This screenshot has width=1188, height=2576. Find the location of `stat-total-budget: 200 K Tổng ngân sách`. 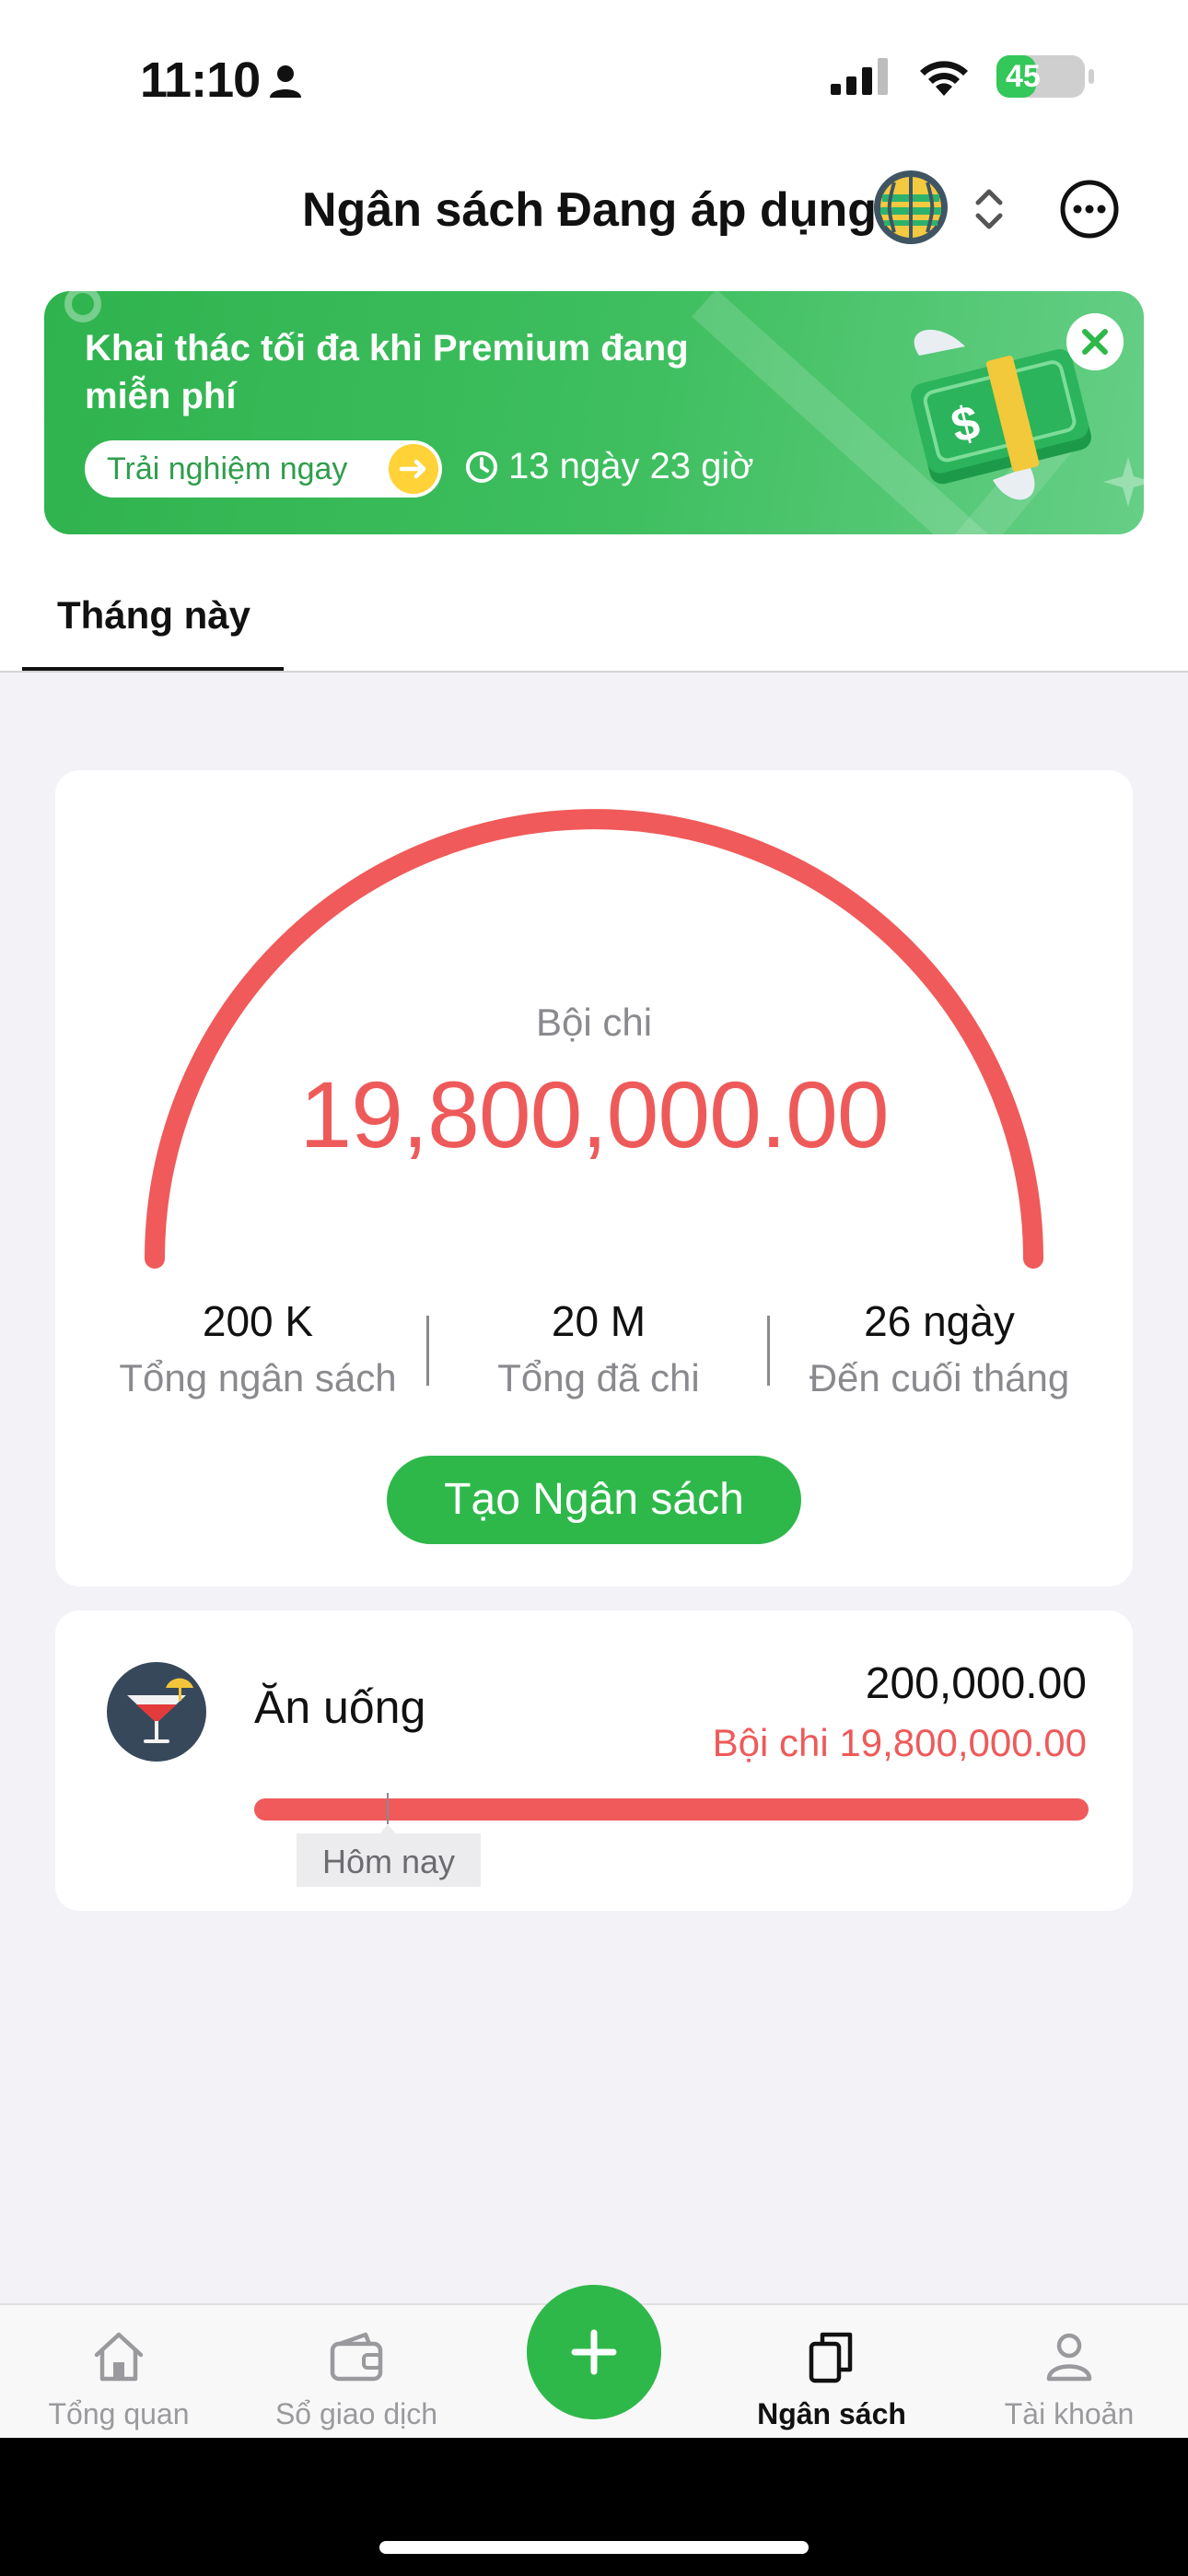

stat-total-budget: 200 K Tổng ngân sách is located at coordinates (257, 1349).